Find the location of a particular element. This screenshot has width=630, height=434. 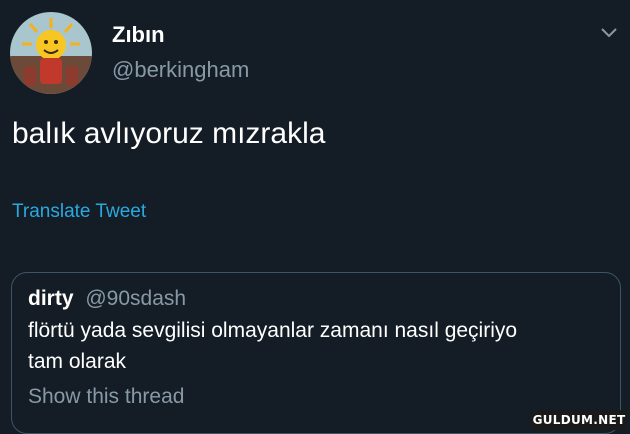

quoted-author-handle: @90sdash is located at coordinates (136, 298).